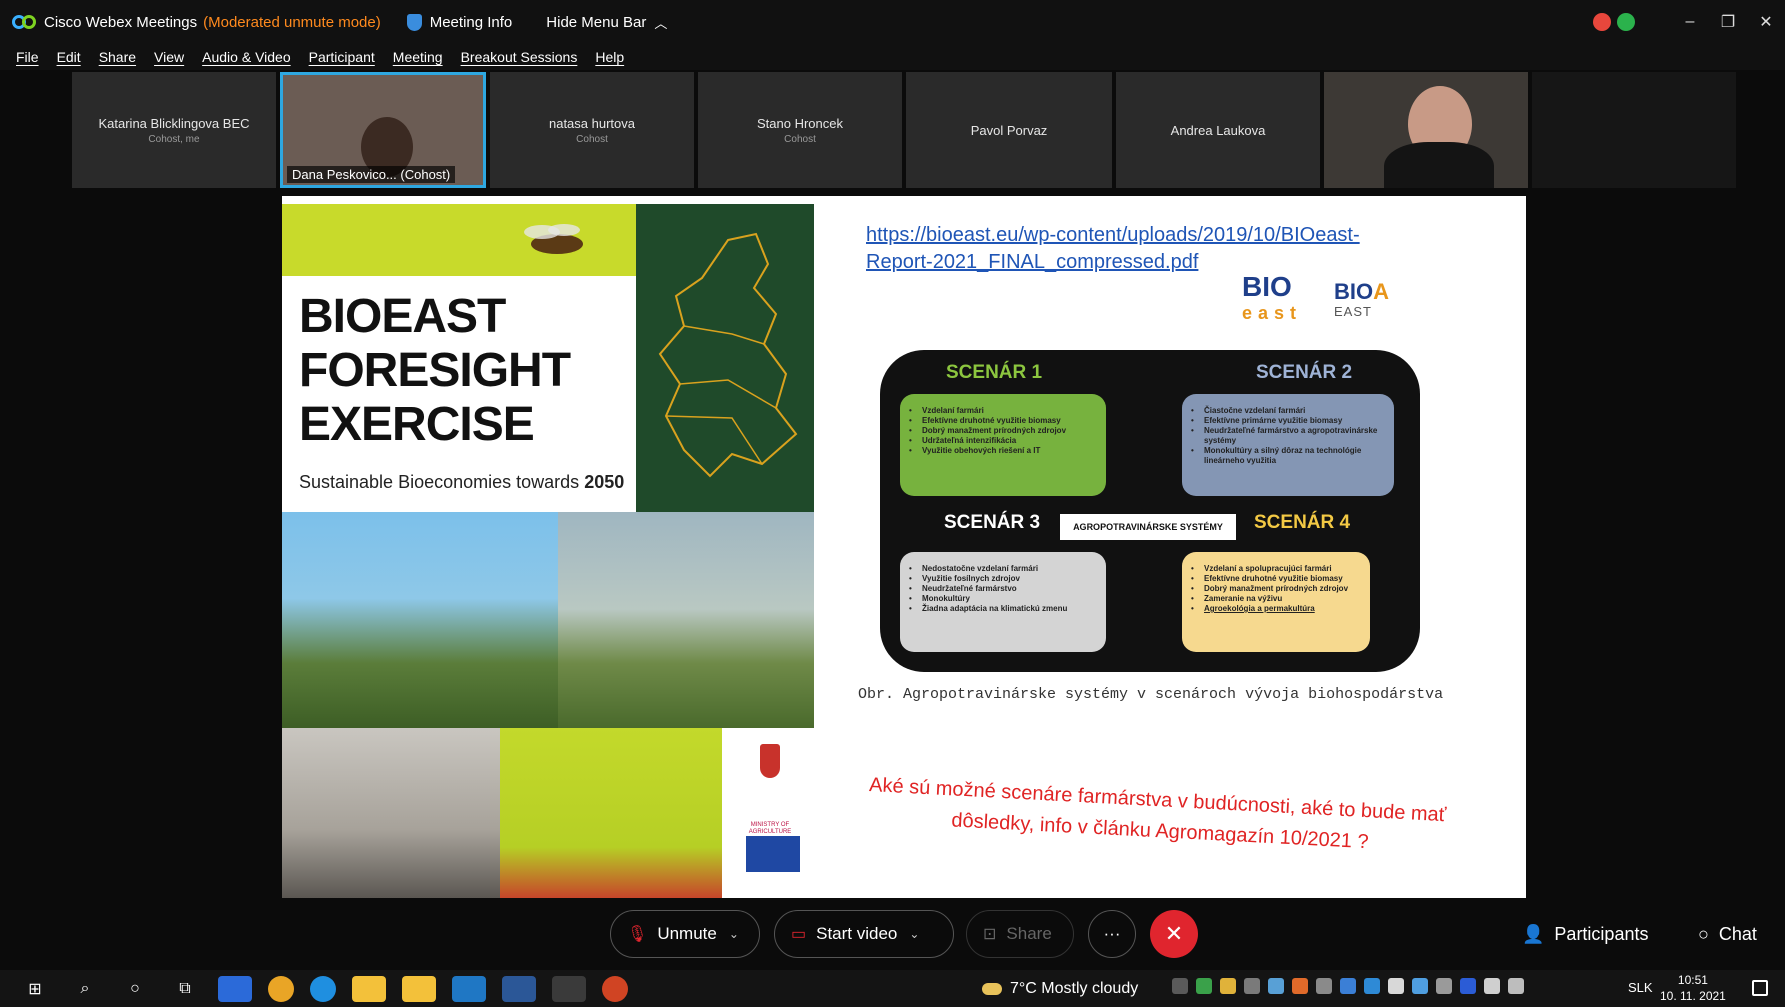 The height and width of the screenshot is (1007, 1785). What do you see at coordinates (1690, 22) in the screenshot?
I see `minimize-icon: –` at bounding box center [1690, 22].